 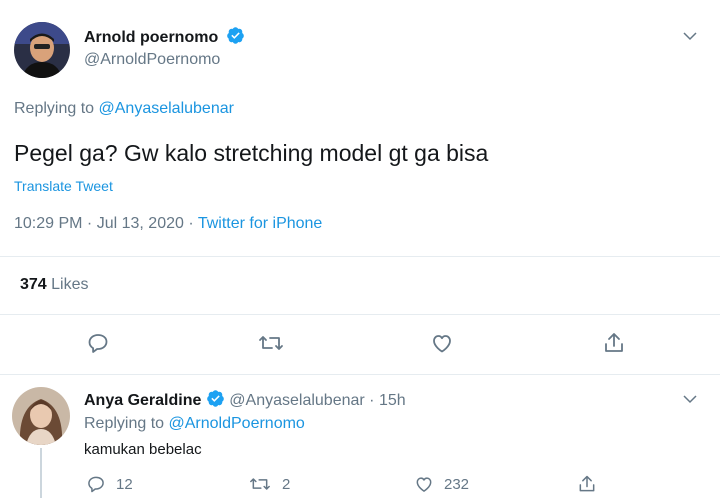 I want to click on translate-tweet-link: Translate Tweet, so click(x=63, y=186).